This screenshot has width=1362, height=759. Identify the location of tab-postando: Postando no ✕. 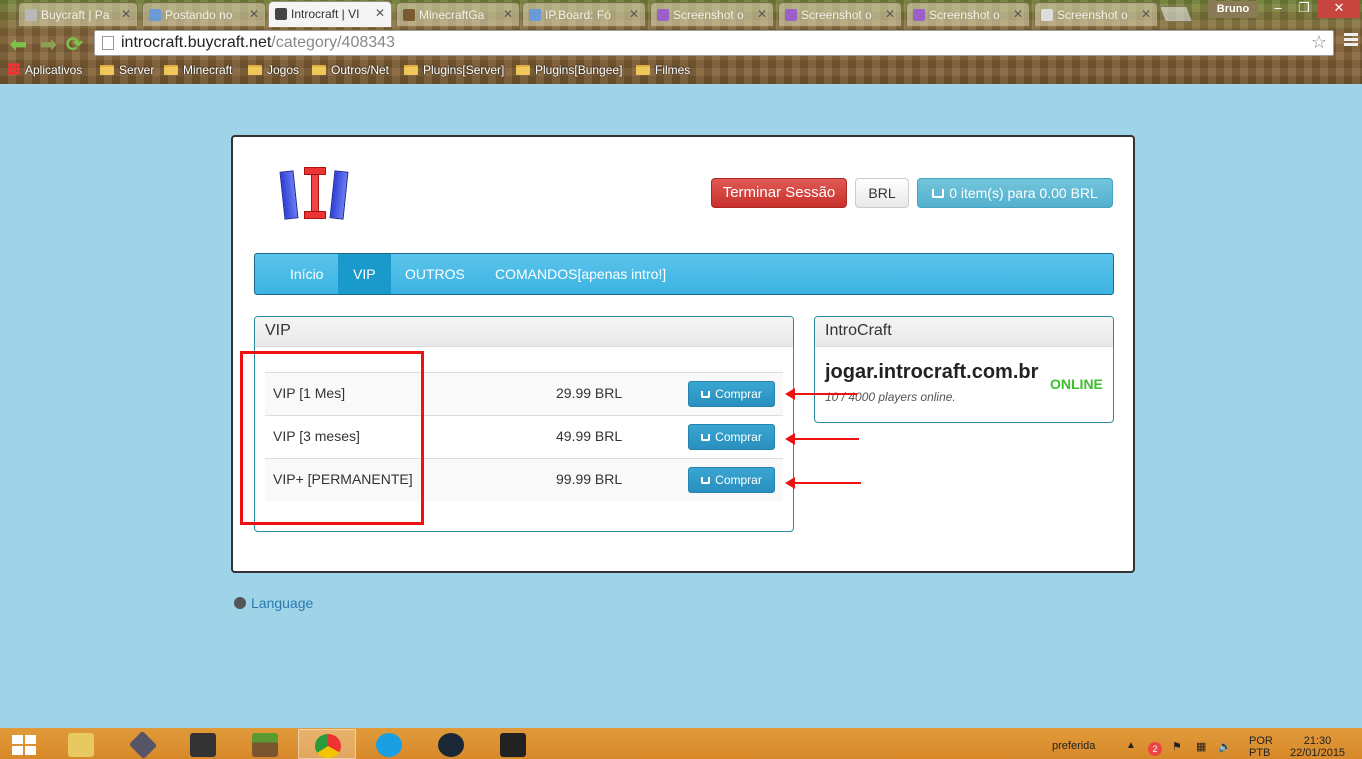
(204, 14).